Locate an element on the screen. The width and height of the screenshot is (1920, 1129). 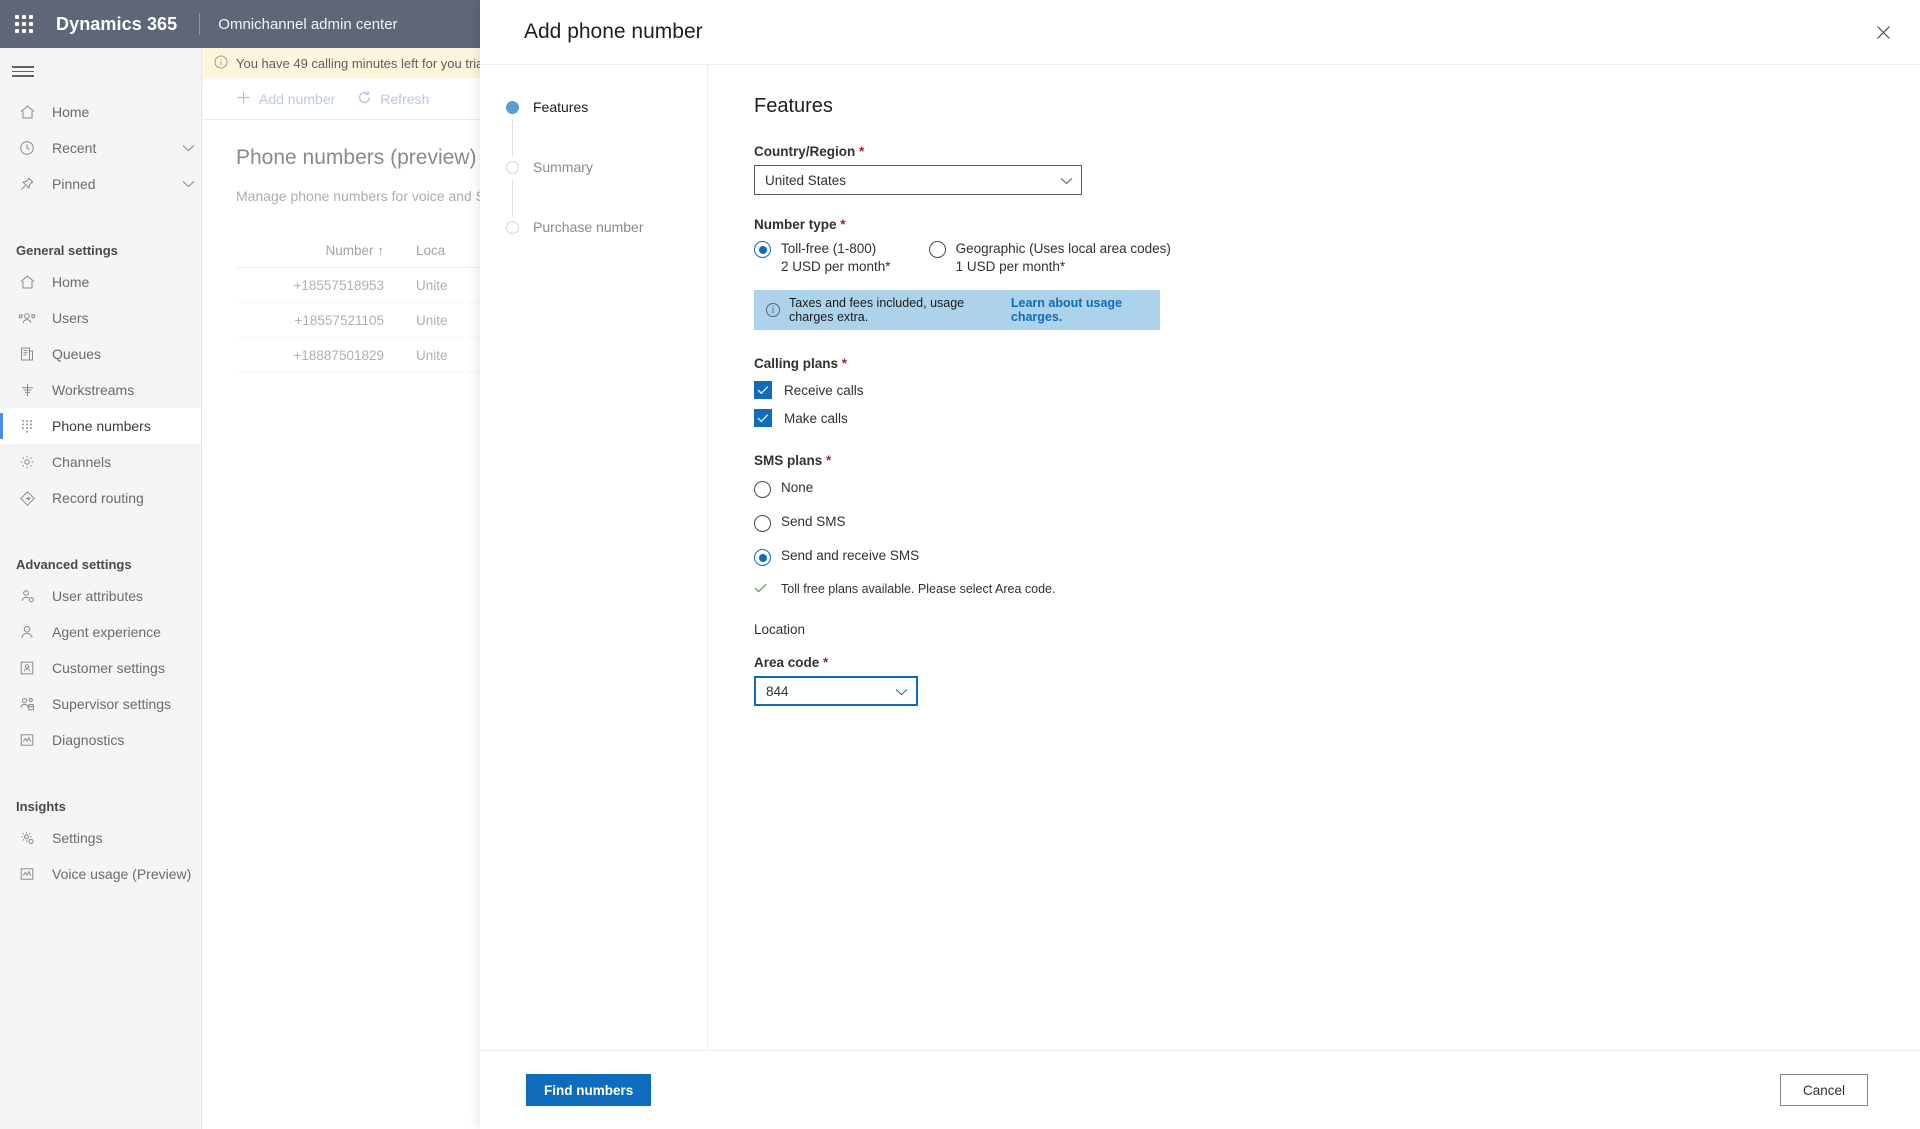
record-routing-icon is located at coordinates (27, 498).